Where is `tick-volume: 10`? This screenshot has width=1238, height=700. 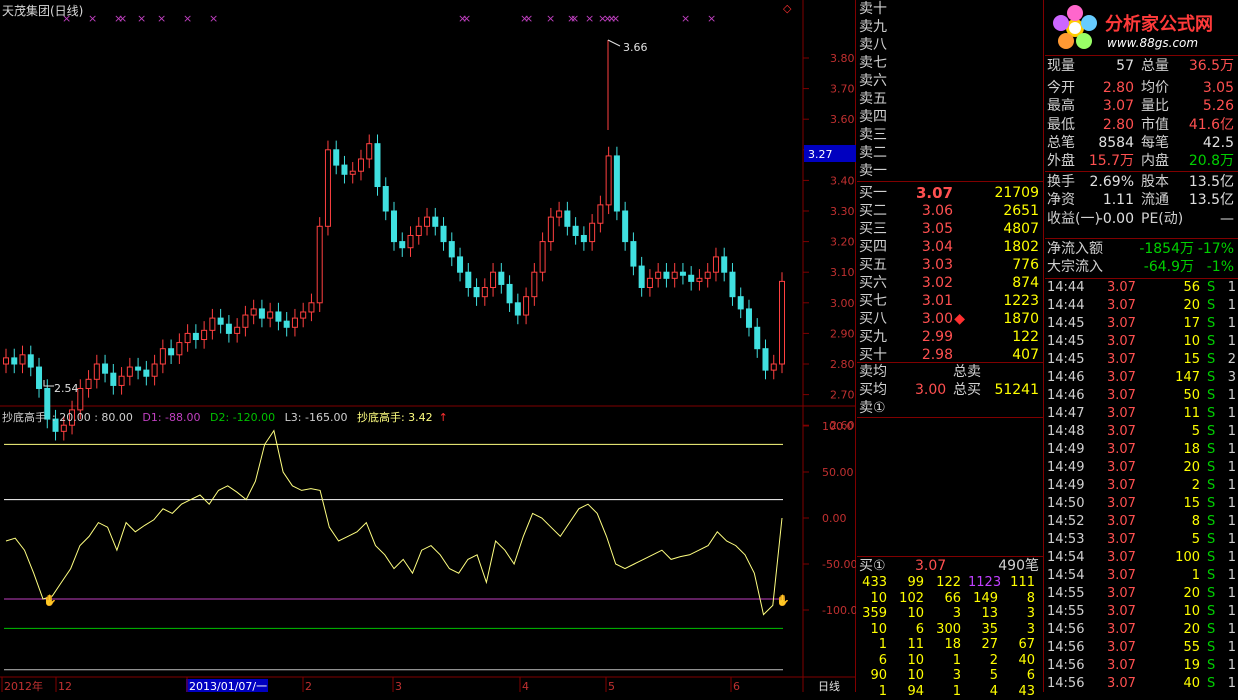
tick-volume: 10 is located at coordinates (1191, 341).